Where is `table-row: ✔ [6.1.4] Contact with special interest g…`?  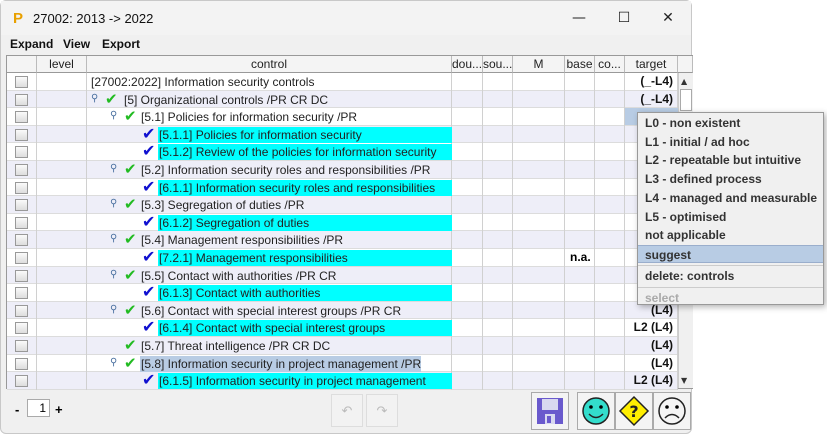 table-row: ✔ [6.1.4] Contact with special interest g… is located at coordinates (342, 327).